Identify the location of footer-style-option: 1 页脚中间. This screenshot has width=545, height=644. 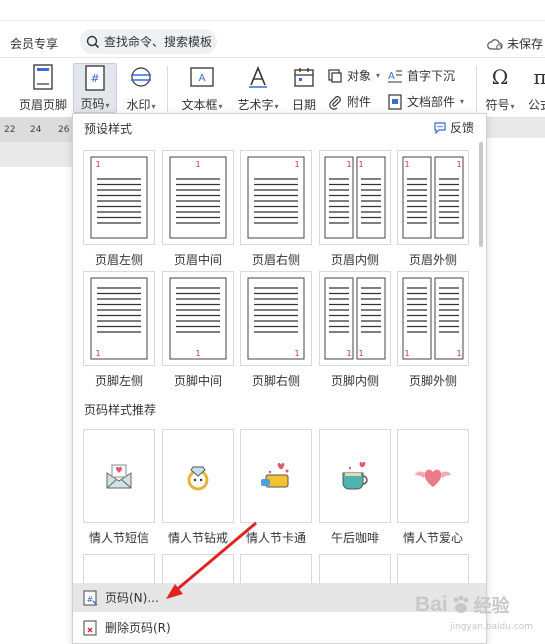
(198, 330).